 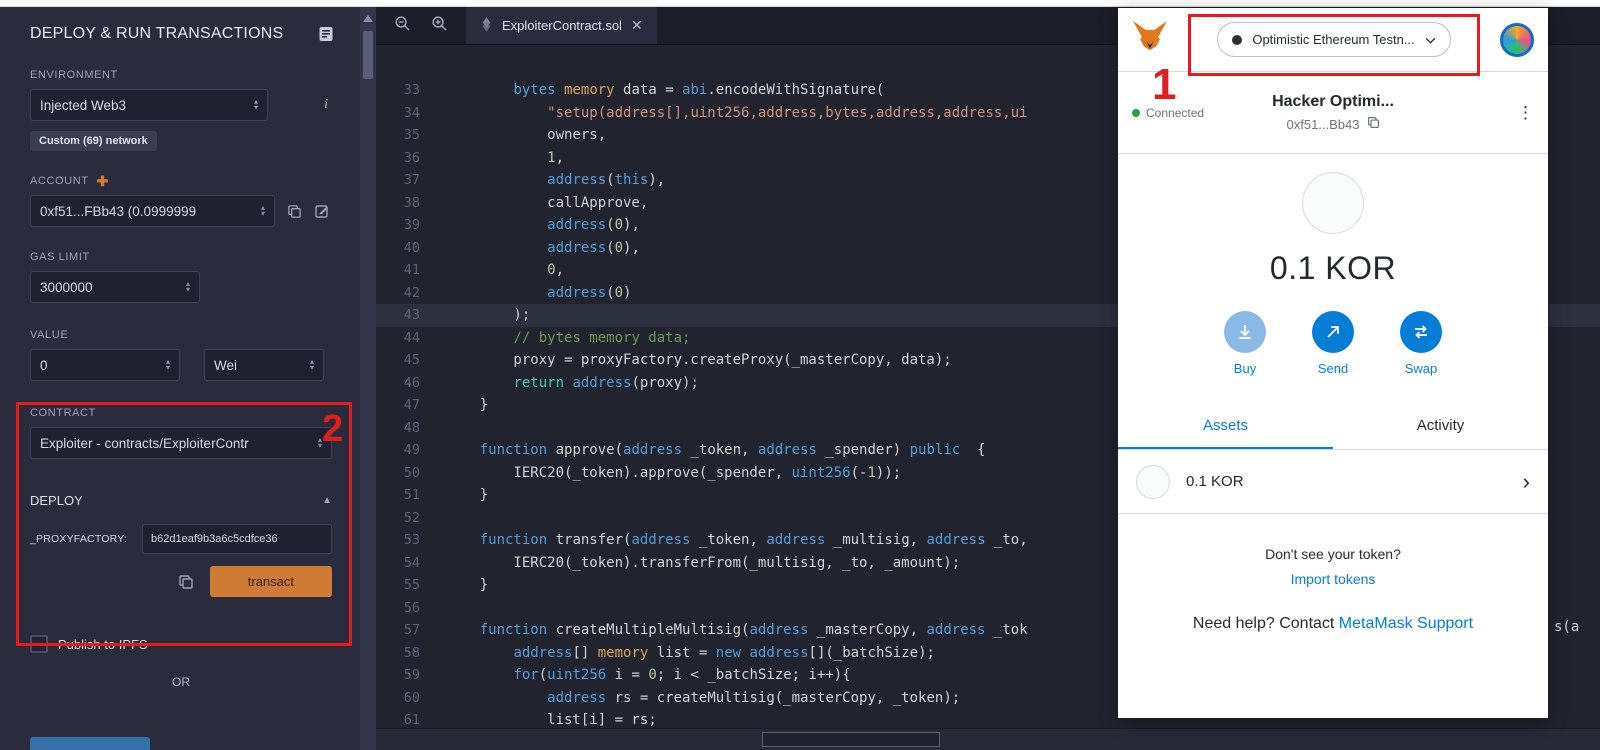 I want to click on action-buttons: Buy Send Swap, so click(x=1333, y=343).